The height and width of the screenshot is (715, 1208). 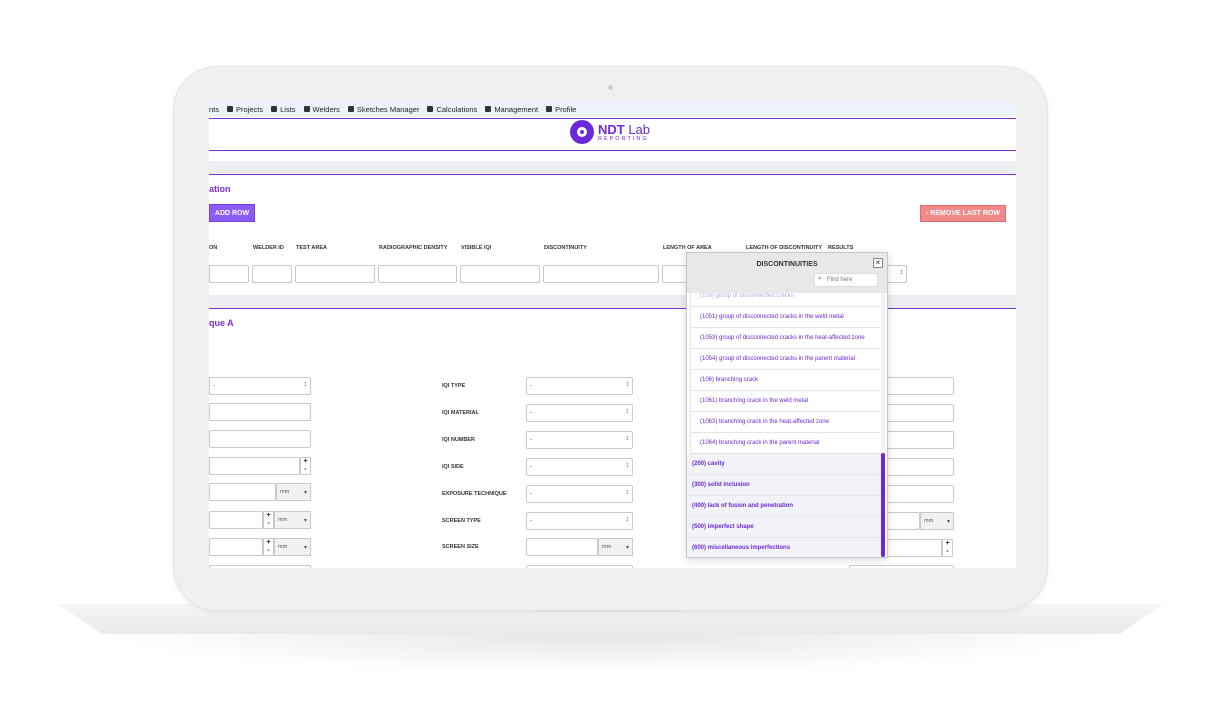 I want to click on popup-title: DISCONTINUITIES, so click(x=787, y=264).